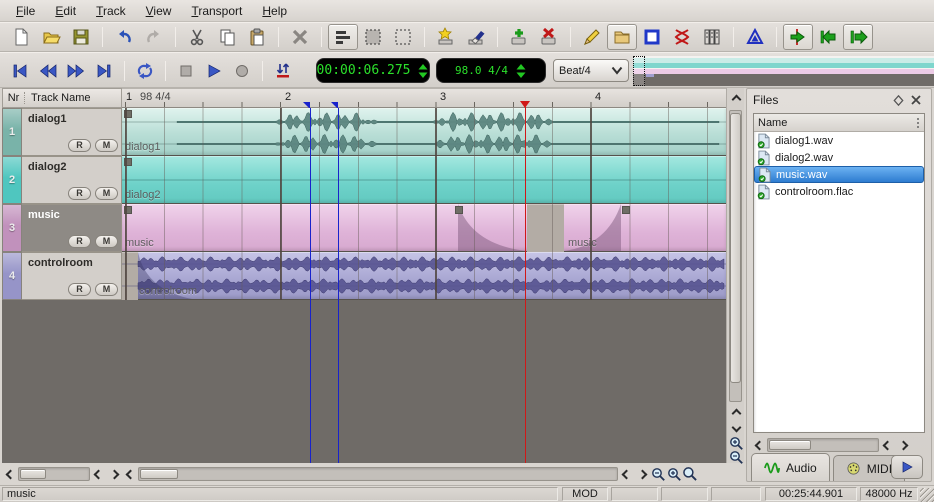  I want to click on menu-track: Track, so click(111, 11).